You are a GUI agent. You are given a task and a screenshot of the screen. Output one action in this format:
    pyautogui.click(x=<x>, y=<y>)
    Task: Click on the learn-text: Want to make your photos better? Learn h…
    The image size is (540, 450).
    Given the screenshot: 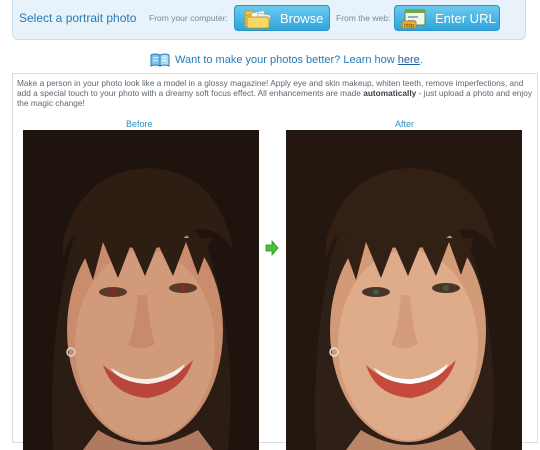 What is the action you would take?
    pyautogui.click(x=299, y=60)
    